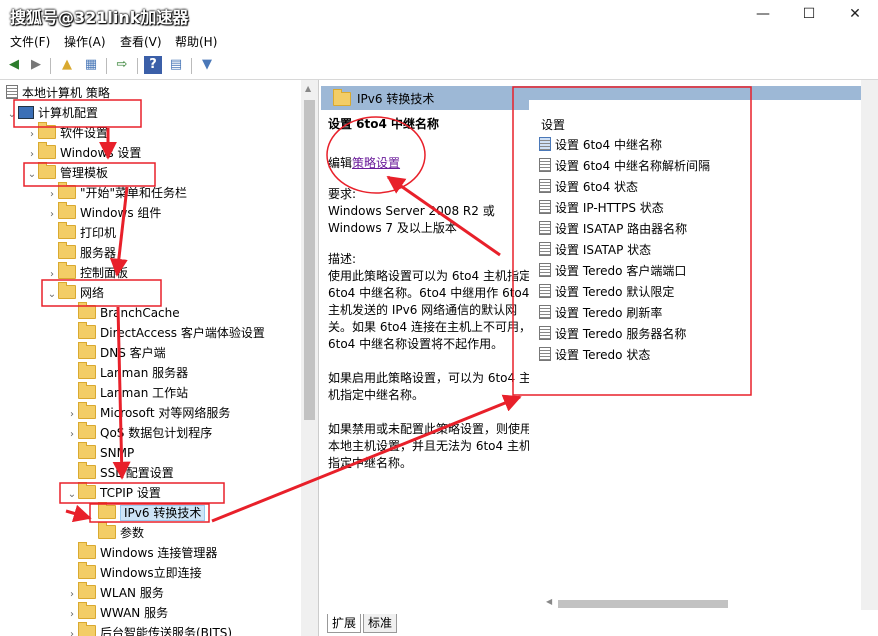  I want to click on tree-item: BranchCache, so click(123, 312).